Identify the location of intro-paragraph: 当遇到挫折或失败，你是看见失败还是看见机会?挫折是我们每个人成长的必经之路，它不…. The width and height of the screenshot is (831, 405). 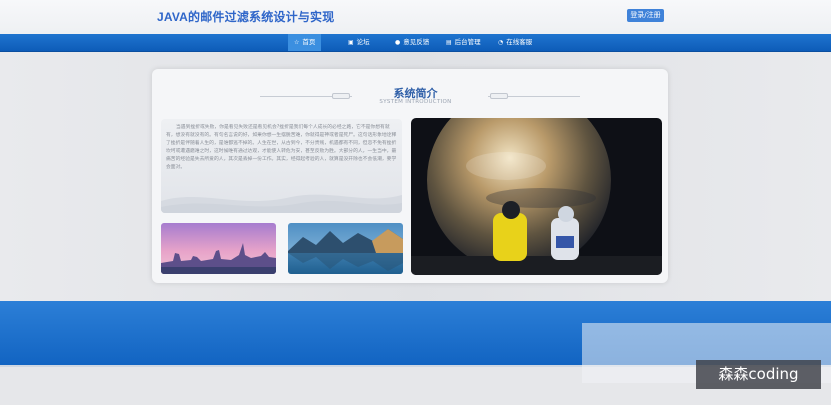
(281, 147).